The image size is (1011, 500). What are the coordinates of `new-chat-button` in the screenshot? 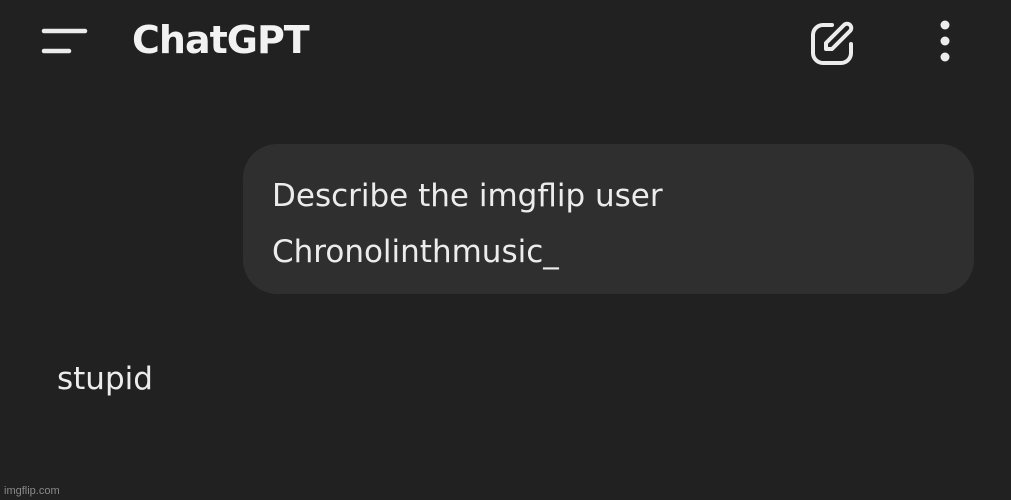 It's located at (833, 43).